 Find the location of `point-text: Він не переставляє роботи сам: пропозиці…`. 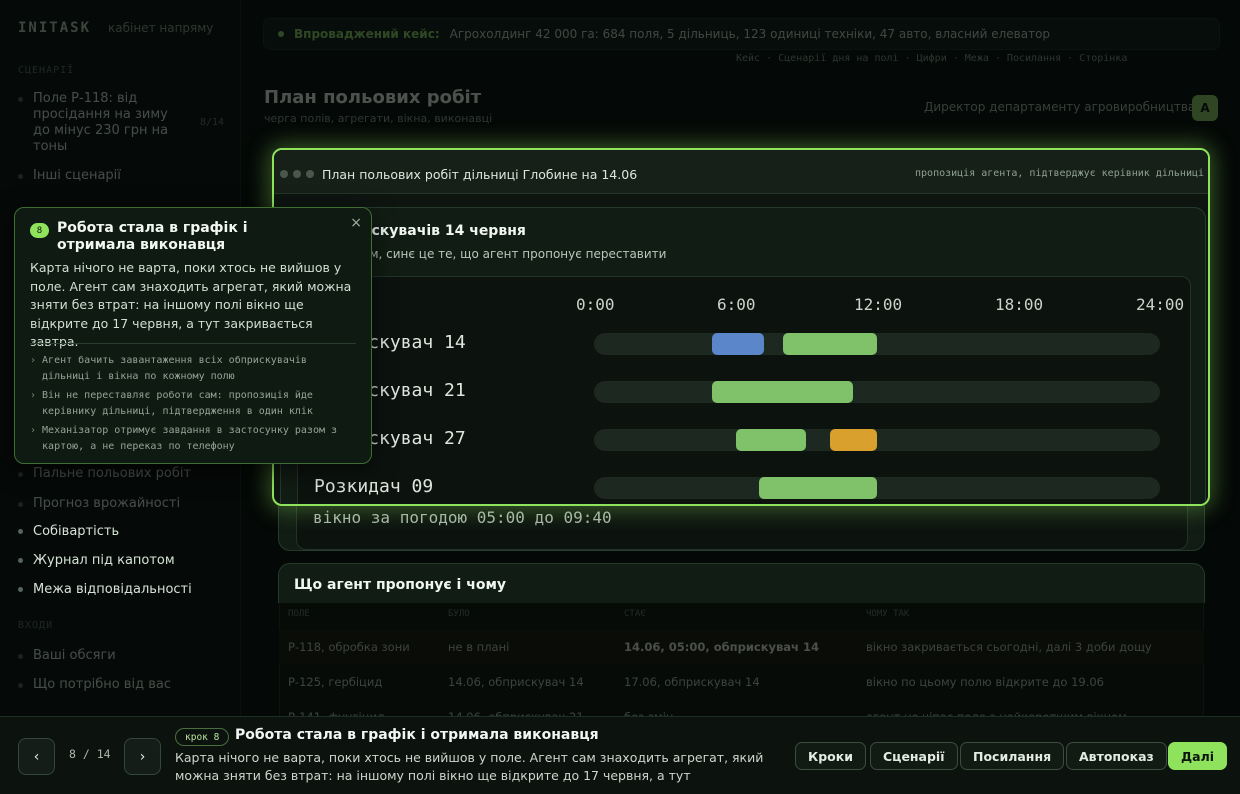

point-text: Він не переставляє роботи сам: пропозиці… is located at coordinates (177, 403).